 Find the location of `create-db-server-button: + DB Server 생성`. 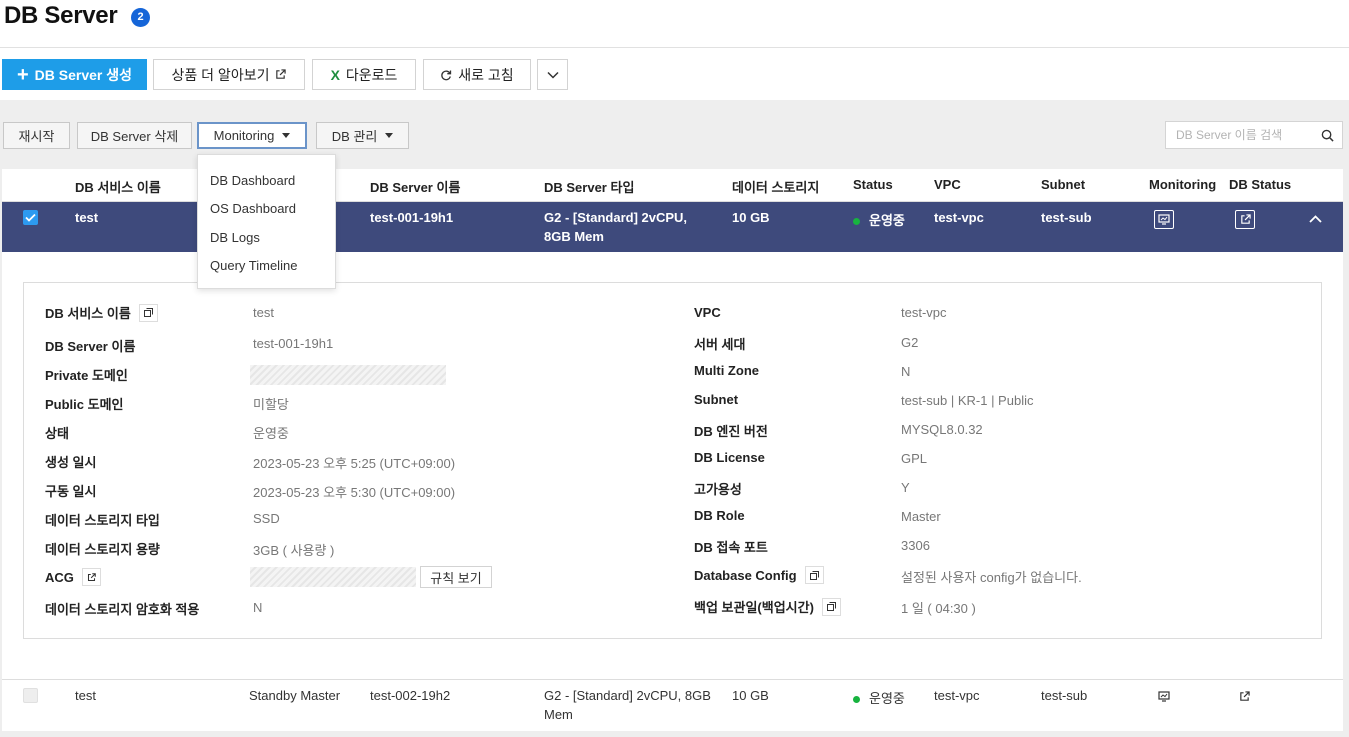

create-db-server-button: + DB Server 생성 is located at coordinates (74, 74).